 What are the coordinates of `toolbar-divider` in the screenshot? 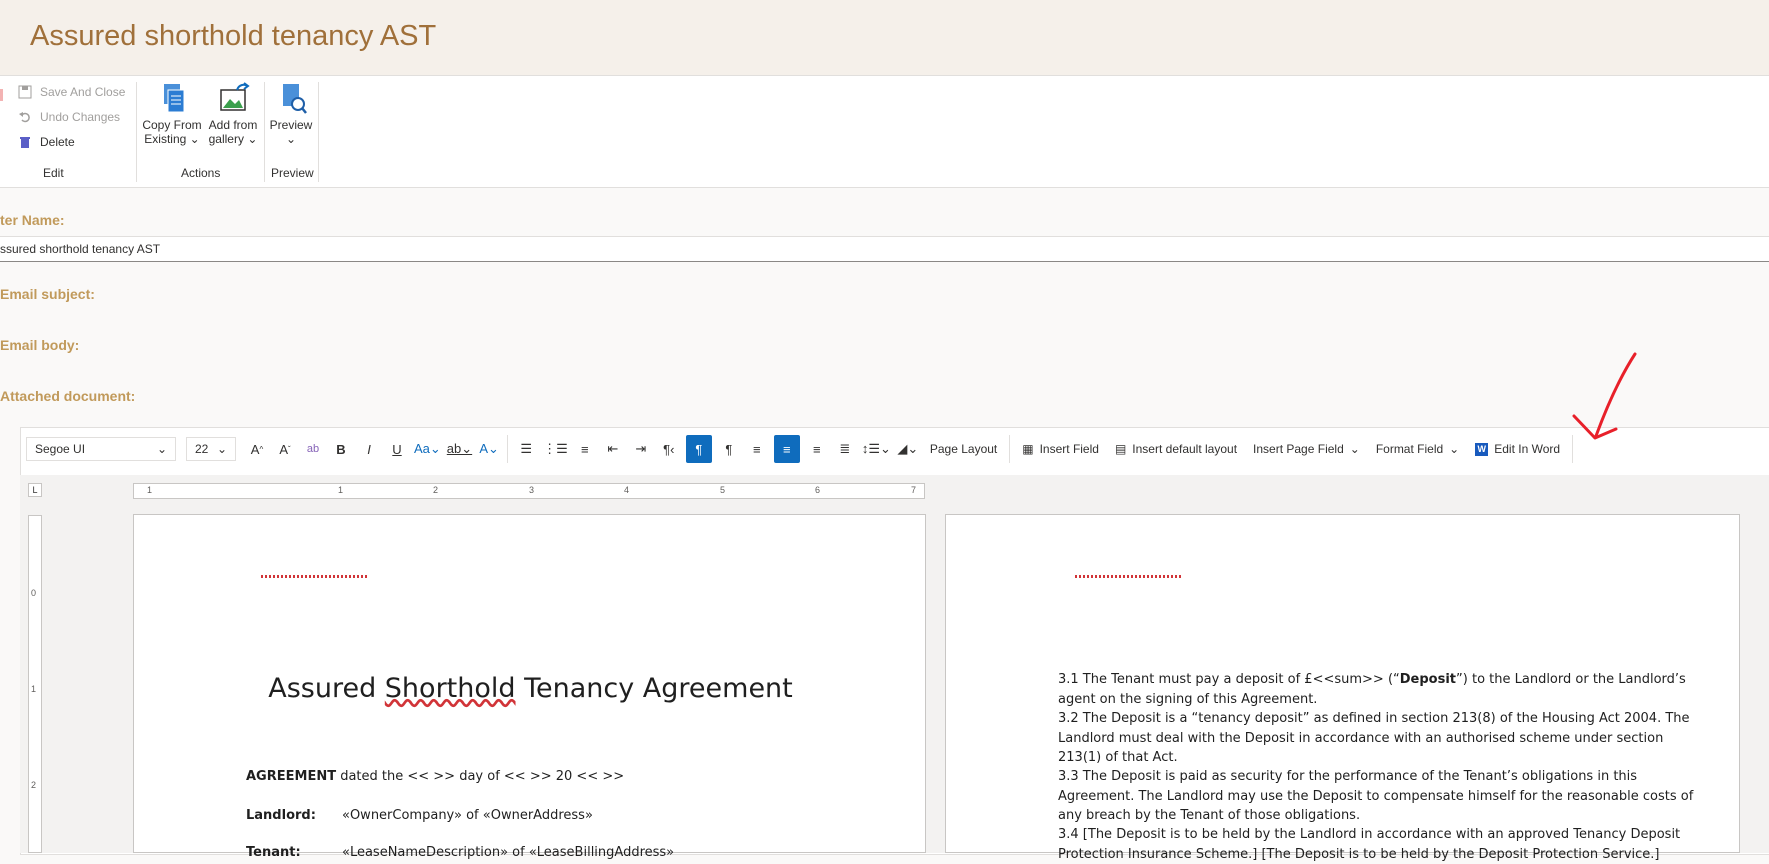 It's located at (508, 449).